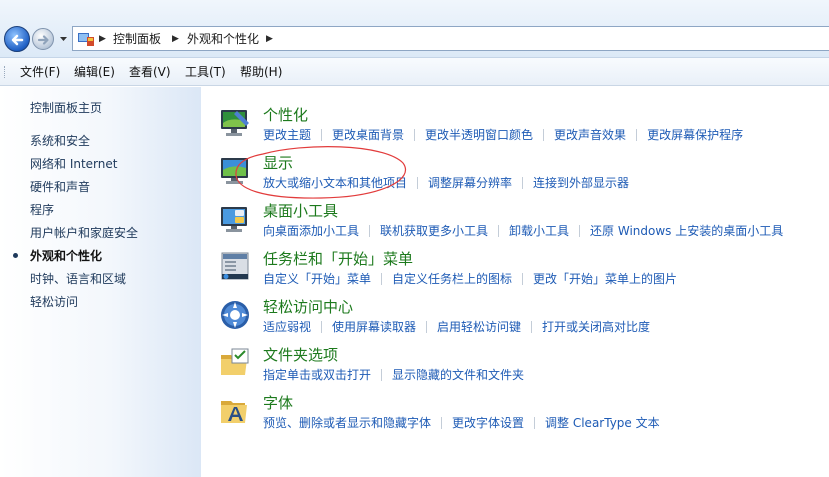 The image size is (829, 477). What do you see at coordinates (539, 231) in the screenshot?
I see `link-uninstall-gadget: 卸载小工具` at bounding box center [539, 231].